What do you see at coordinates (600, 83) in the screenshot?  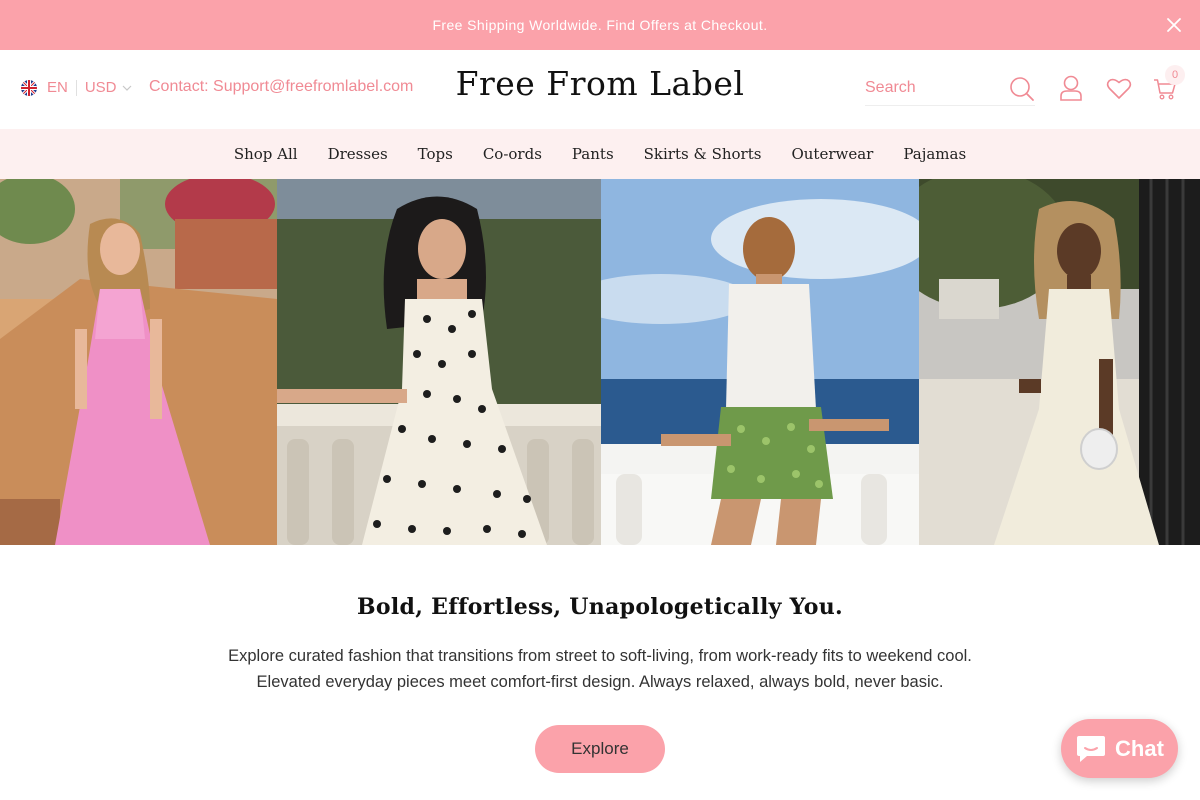 I see `logo-text: Free From Label` at bounding box center [600, 83].